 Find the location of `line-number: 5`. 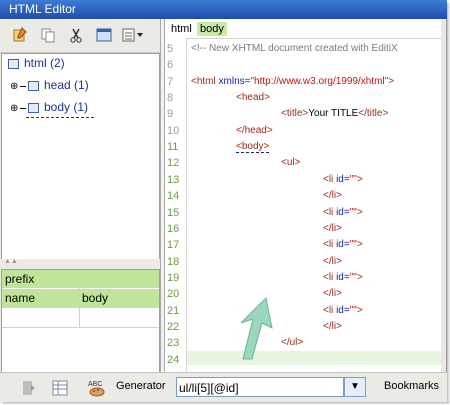

line-number: 5 is located at coordinates (170, 49).